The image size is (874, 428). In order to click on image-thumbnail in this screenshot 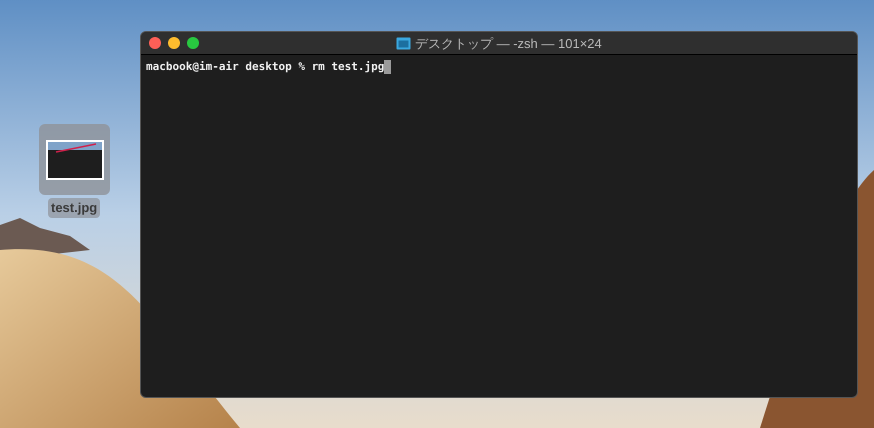, I will do `click(74, 159)`.